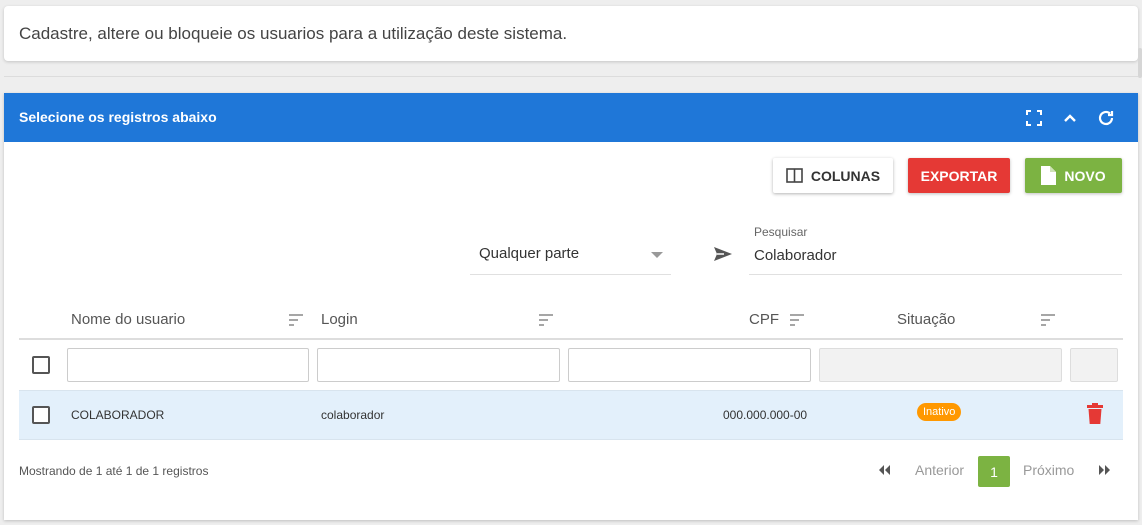 This screenshot has width=1142, height=525. Describe the element at coordinates (1094, 365) in the screenshot. I see `filter-actions-disabled` at that location.